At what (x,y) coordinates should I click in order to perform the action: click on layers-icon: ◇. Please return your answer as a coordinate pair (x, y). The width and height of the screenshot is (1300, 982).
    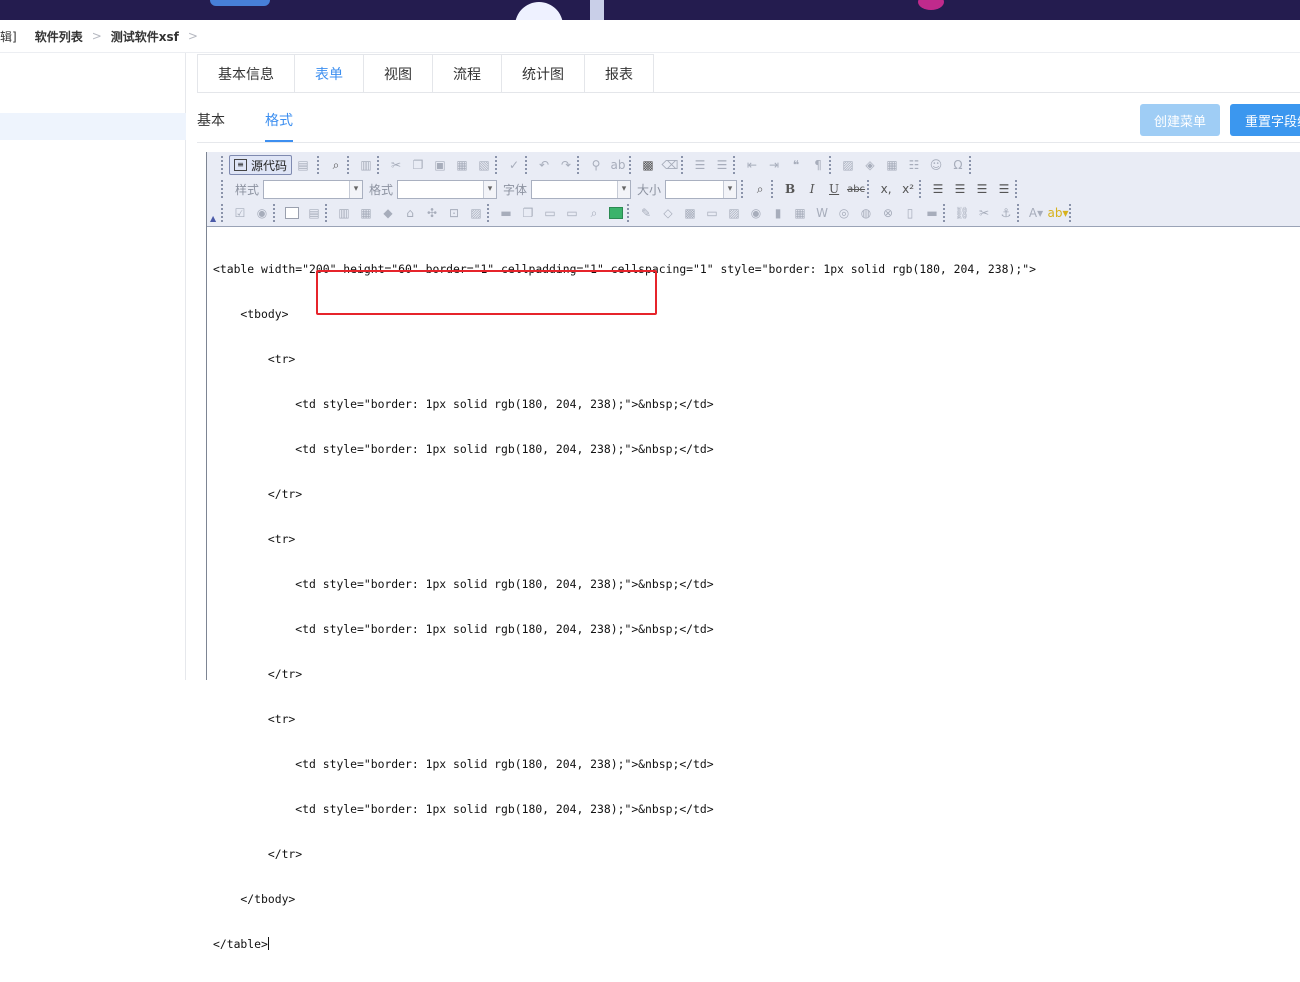
    Looking at the image, I should click on (668, 213).